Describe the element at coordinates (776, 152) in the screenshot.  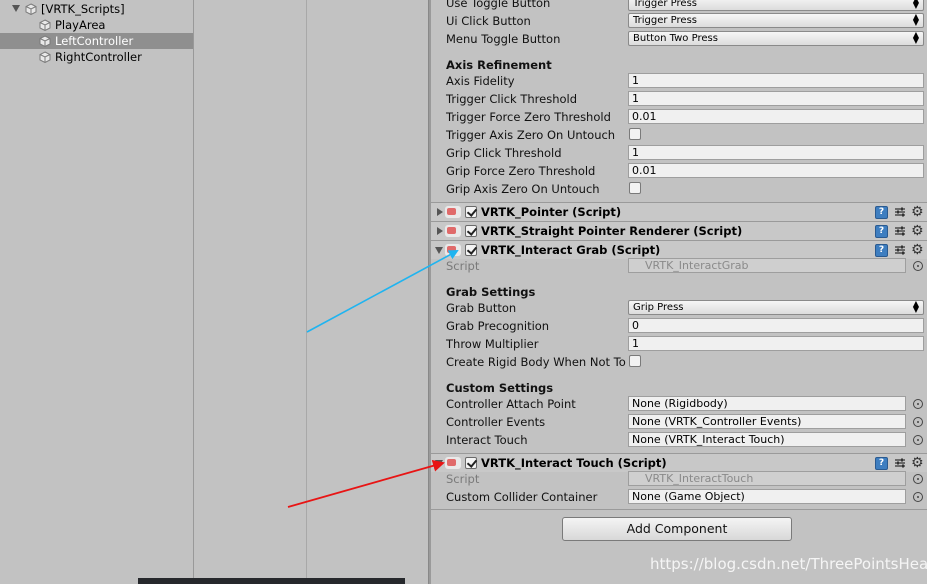
I see `grip-click-threshold-field: 1` at that location.